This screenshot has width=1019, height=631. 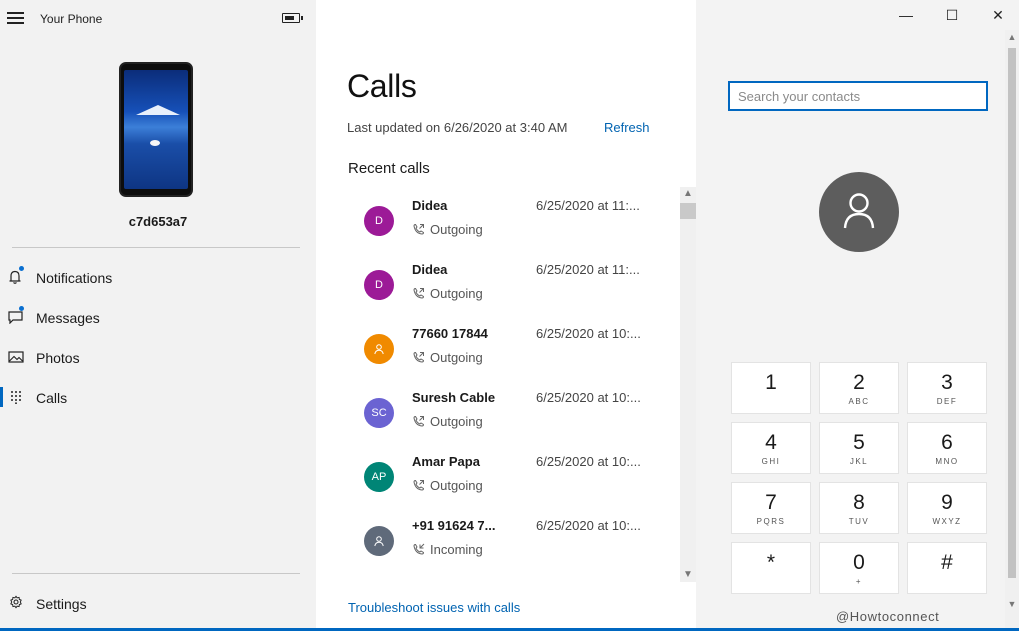 What do you see at coordinates (627, 127) in the screenshot?
I see `refresh-link: Refresh` at bounding box center [627, 127].